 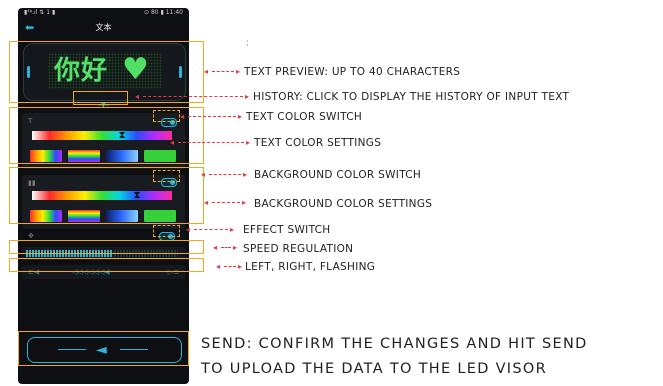 What do you see at coordinates (166, 176) in the screenshot?
I see `highlight-bg-switch` at bounding box center [166, 176].